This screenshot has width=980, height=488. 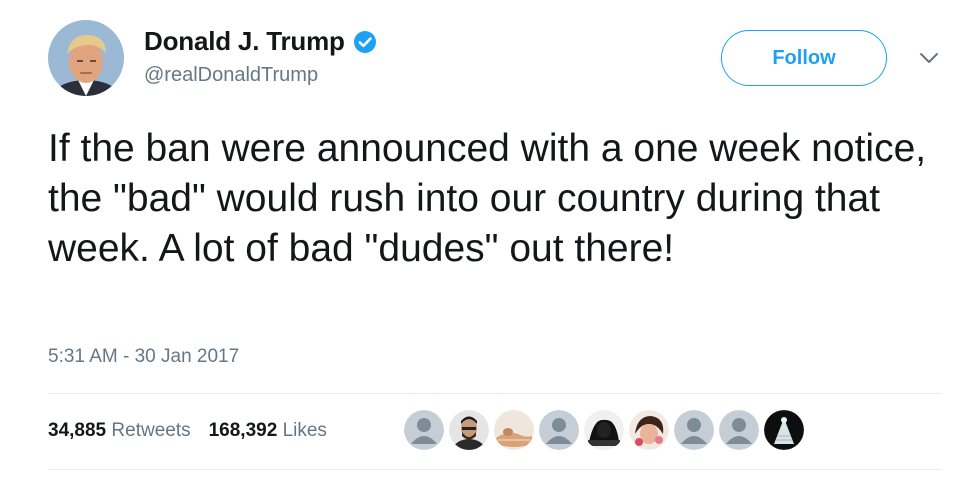 I want to click on liker-avatars, so click(x=604, y=430).